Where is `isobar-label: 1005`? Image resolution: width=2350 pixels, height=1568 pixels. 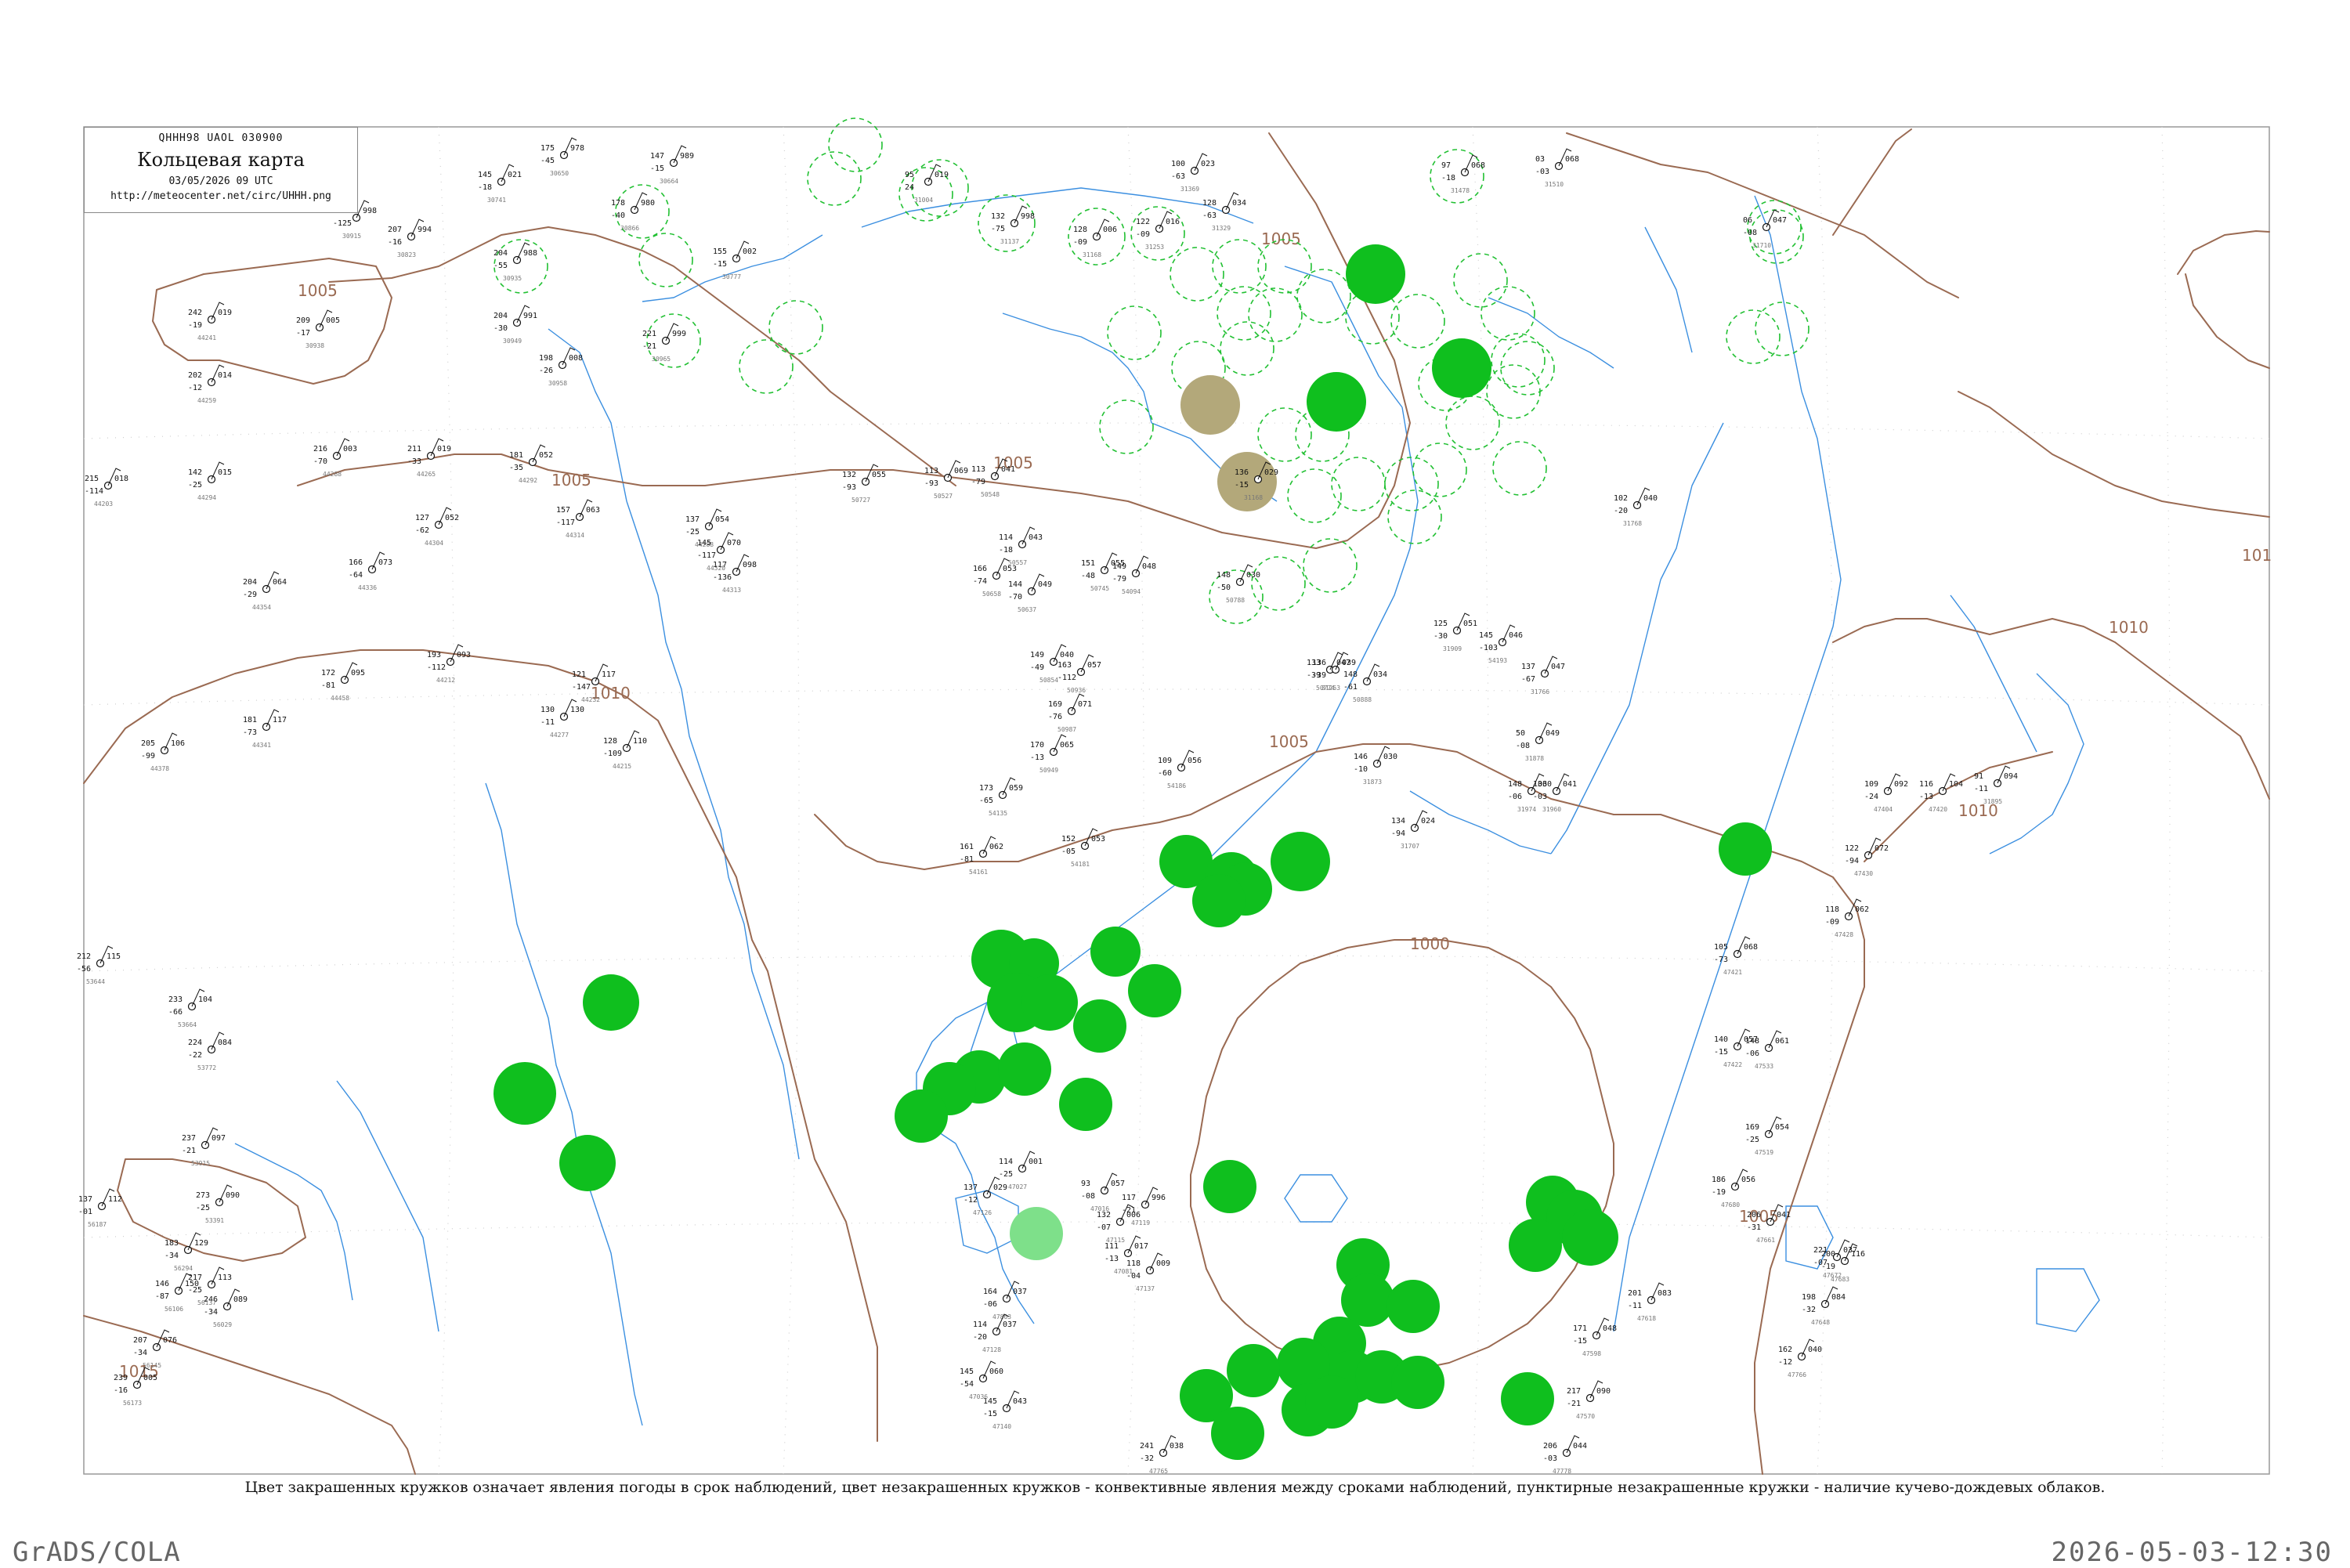
isobar-label: 1005 is located at coordinates (318, 290).